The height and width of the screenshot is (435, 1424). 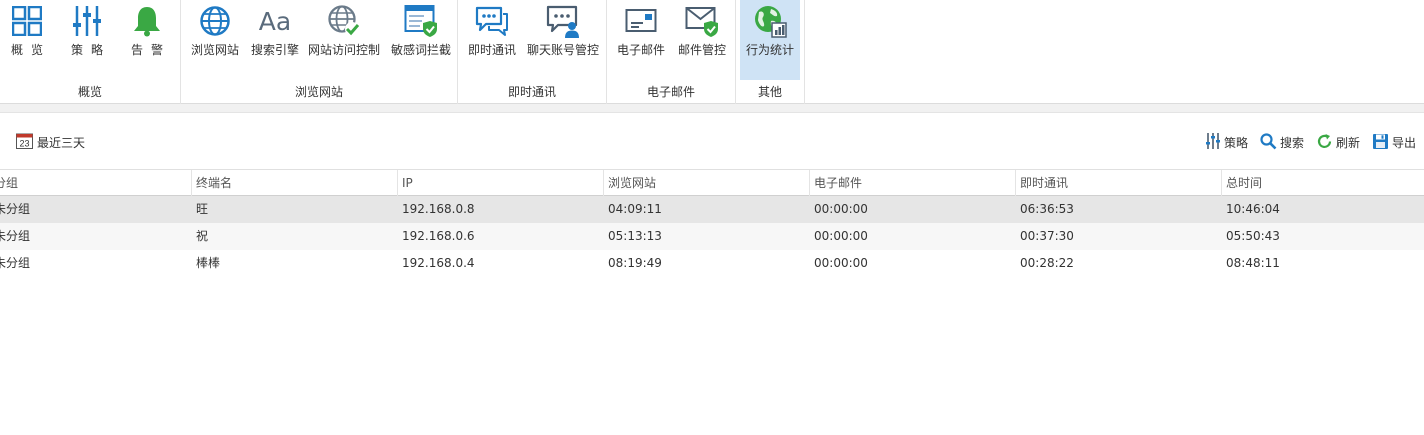 What do you see at coordinates (702, 21) in the screenshot?
I see `envelope-shield-icon` at bounding box center [702, 21].